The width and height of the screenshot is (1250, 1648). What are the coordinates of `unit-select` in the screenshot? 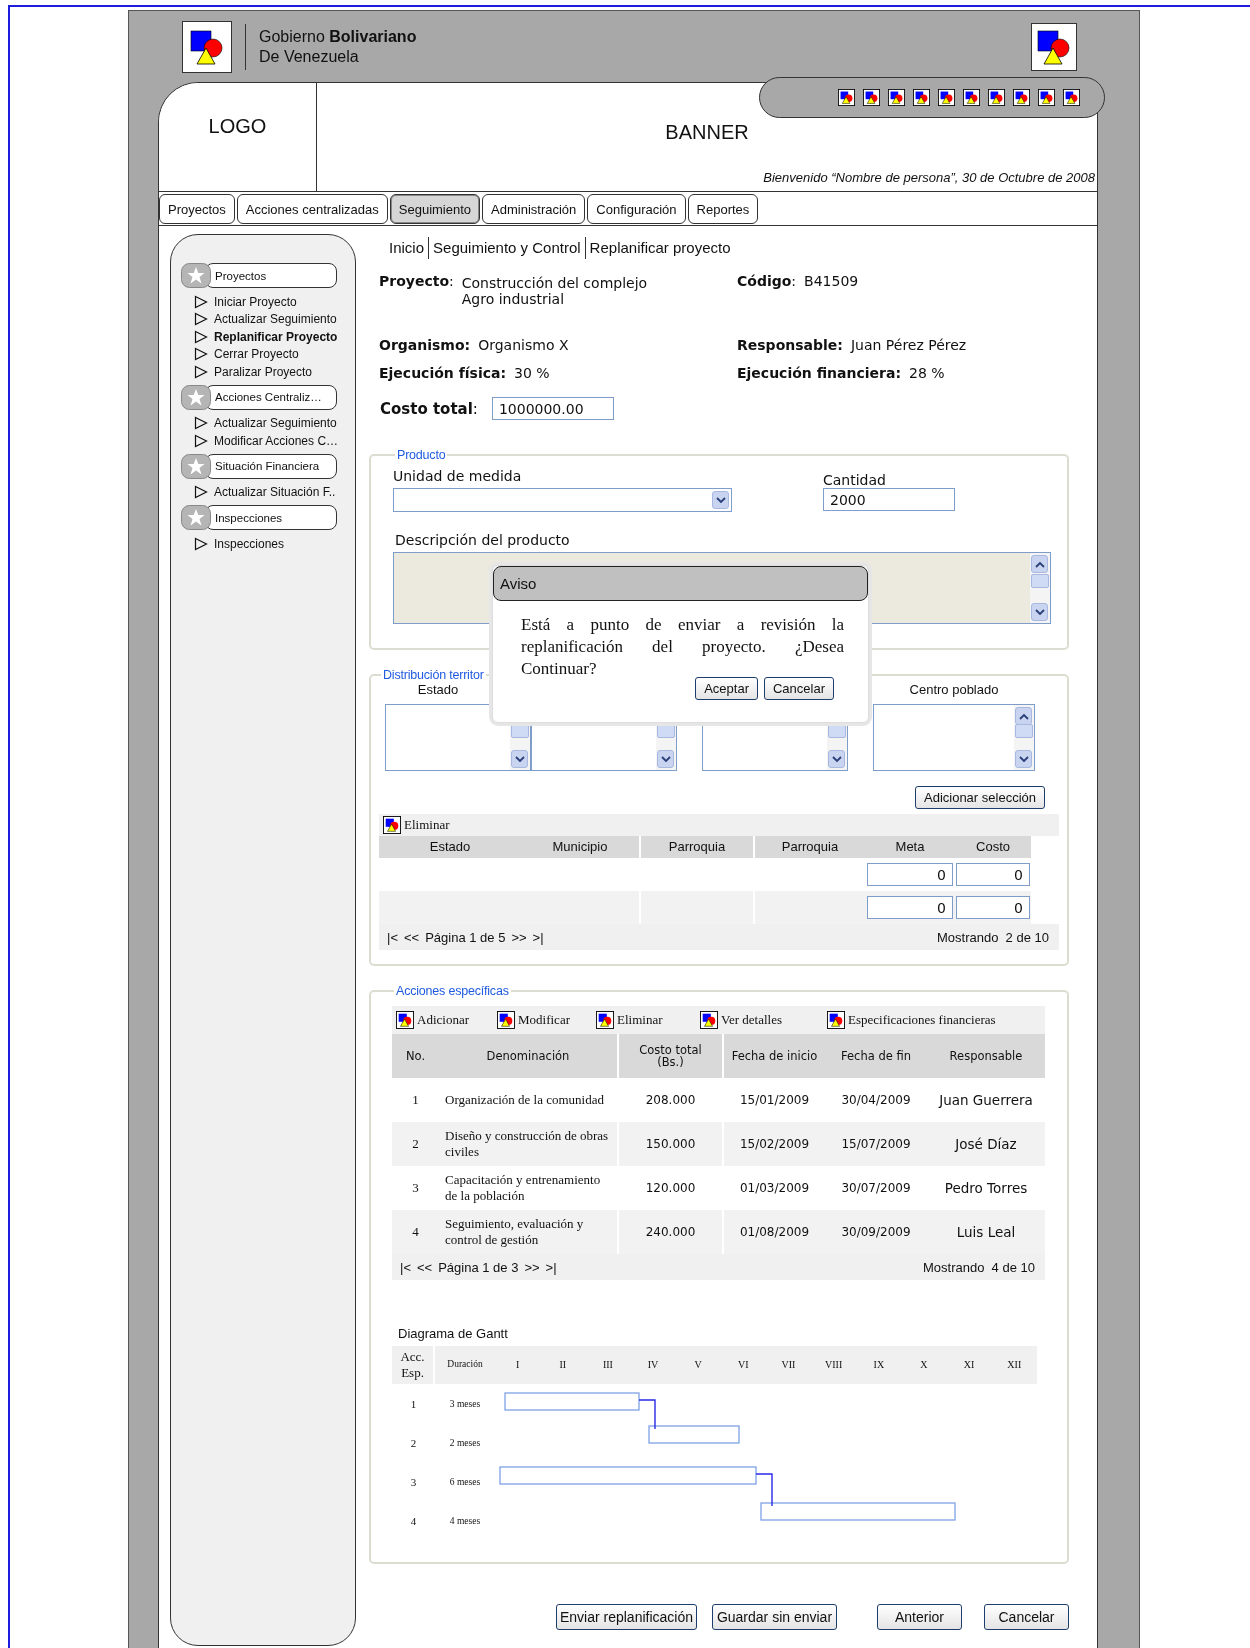 It's located at (562, 500).